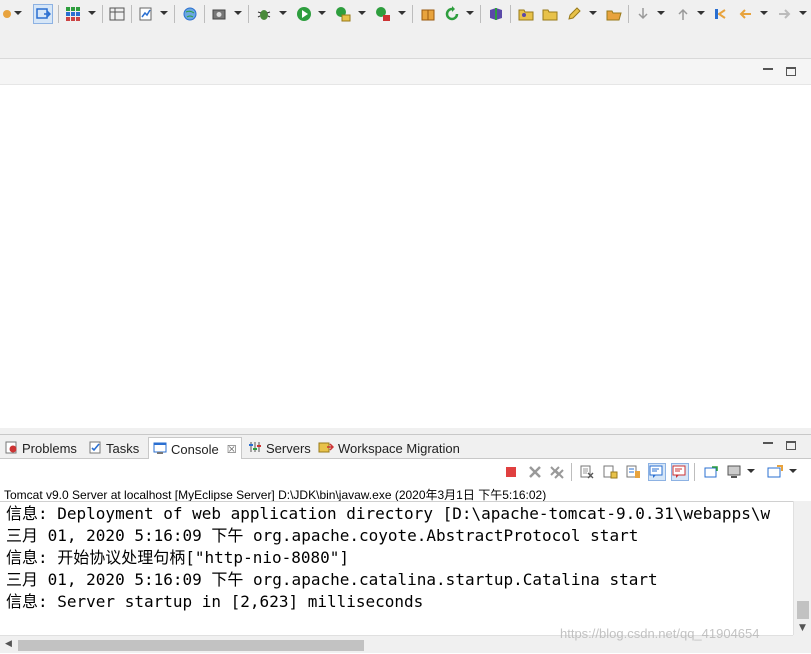 The height and width of the screenshot is (654, 811). Describe the element at coordinates (657, 472) in the screenshot. I see `show-console-on-stdout-icon` at that location.